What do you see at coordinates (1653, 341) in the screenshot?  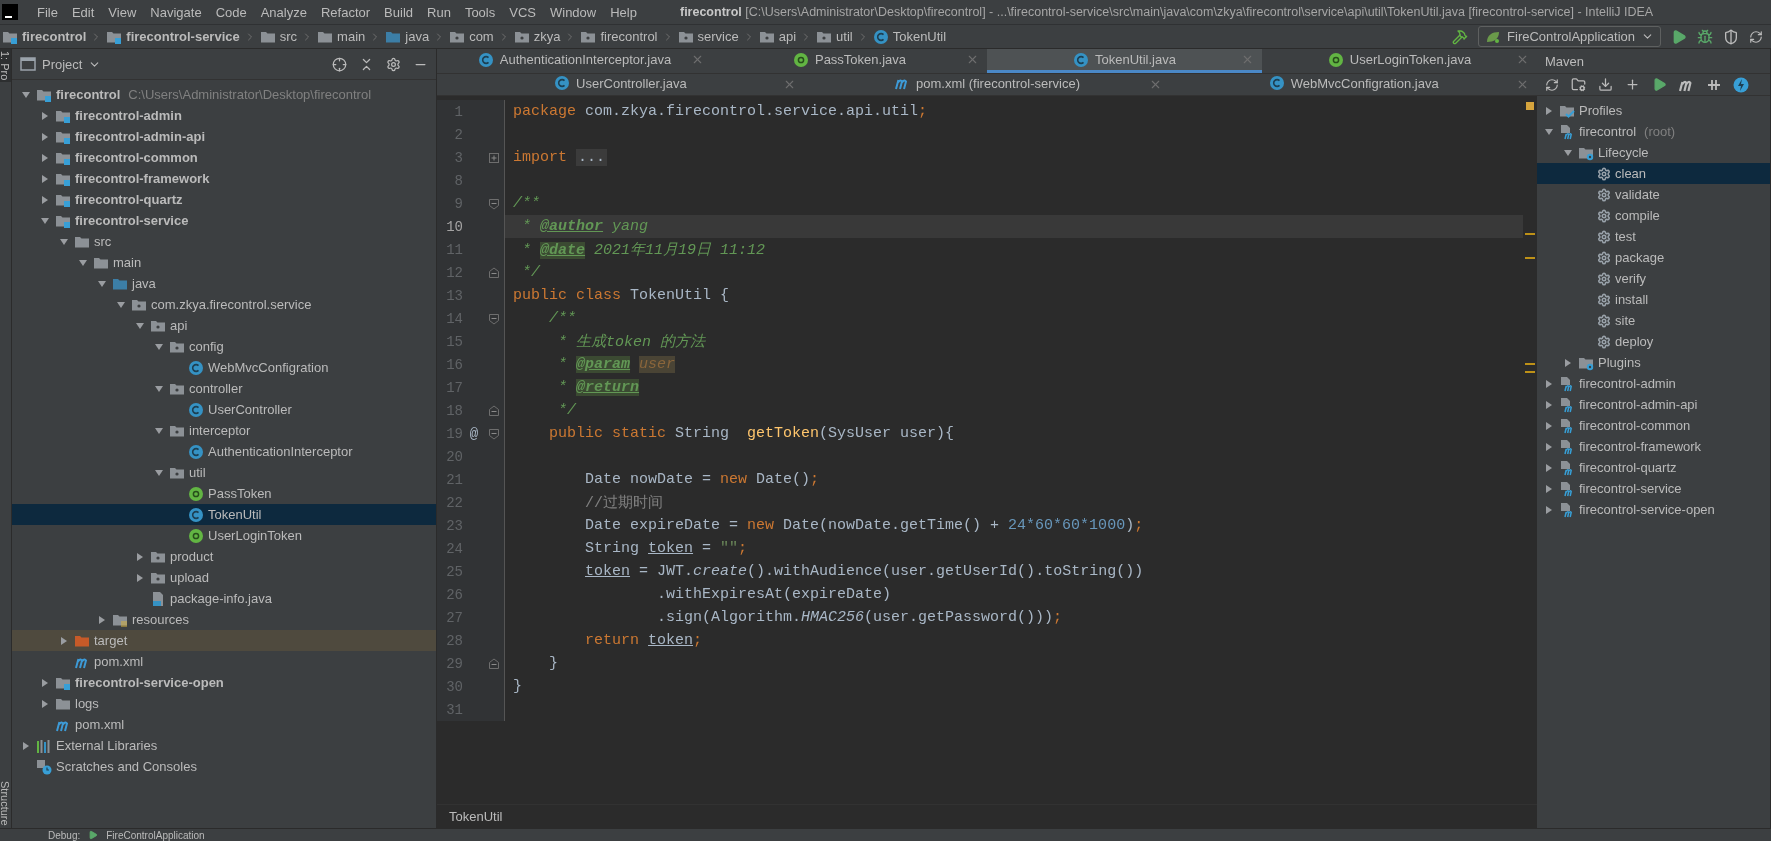 I see `tree-item: deploy` at bounding box center [1653, 341].